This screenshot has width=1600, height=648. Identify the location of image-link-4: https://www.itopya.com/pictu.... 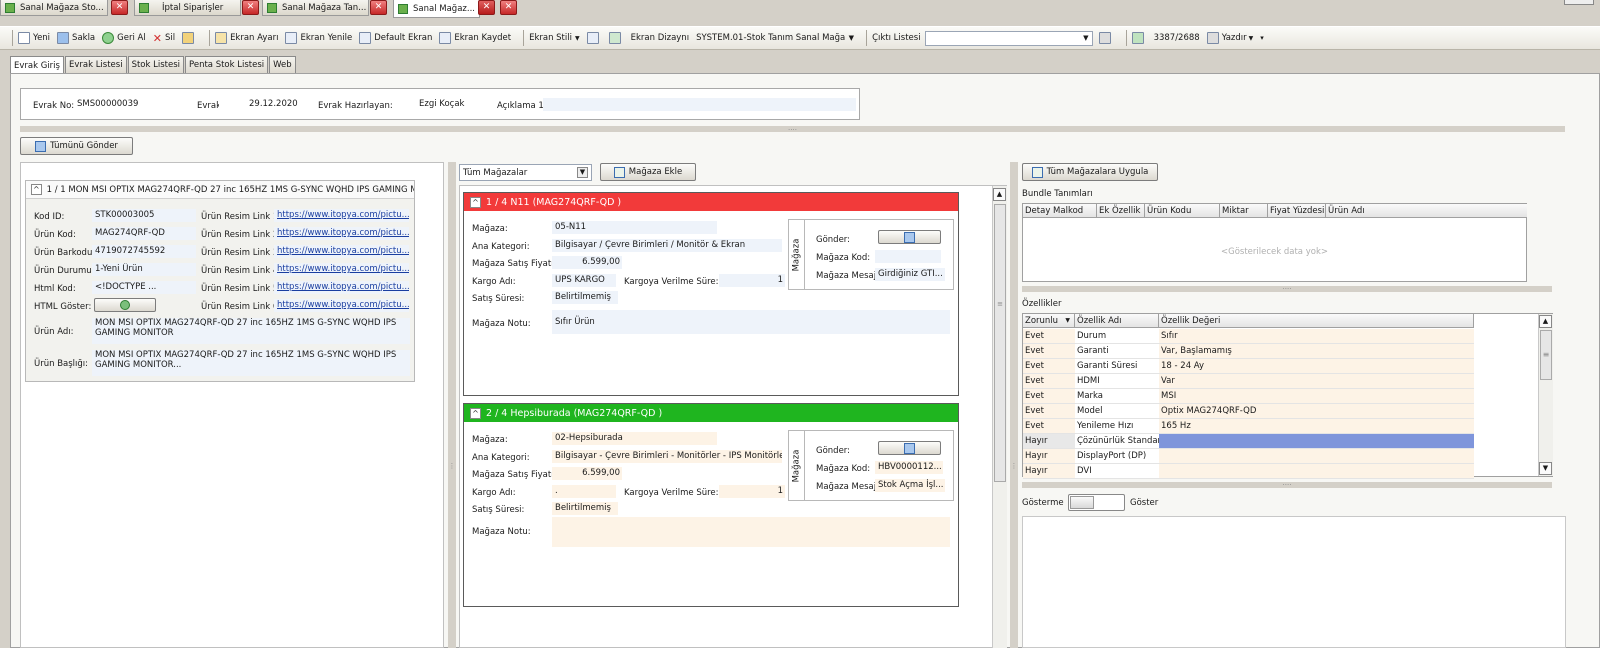
(341, 269).